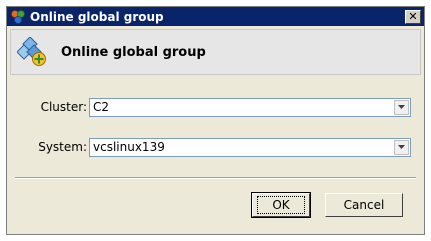 The height and width of the screenshot is (241, 431). What do you see at coordinates (250, 107) in the screenshot?
I see `cluster-dropdown: C2` at bounding box center [250, 107].